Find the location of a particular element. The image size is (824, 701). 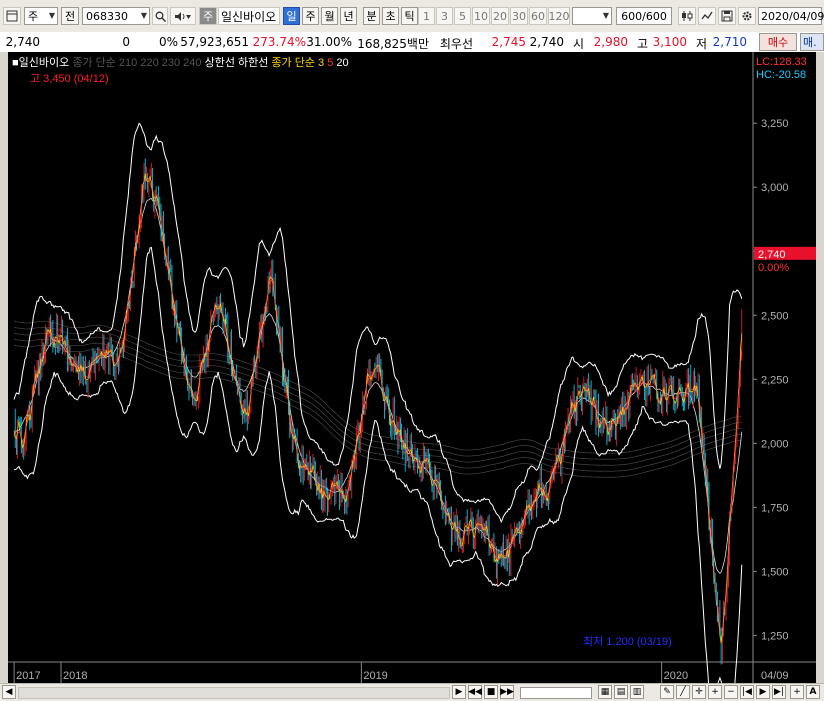

trend-icon is located at coordinates (707, 15).